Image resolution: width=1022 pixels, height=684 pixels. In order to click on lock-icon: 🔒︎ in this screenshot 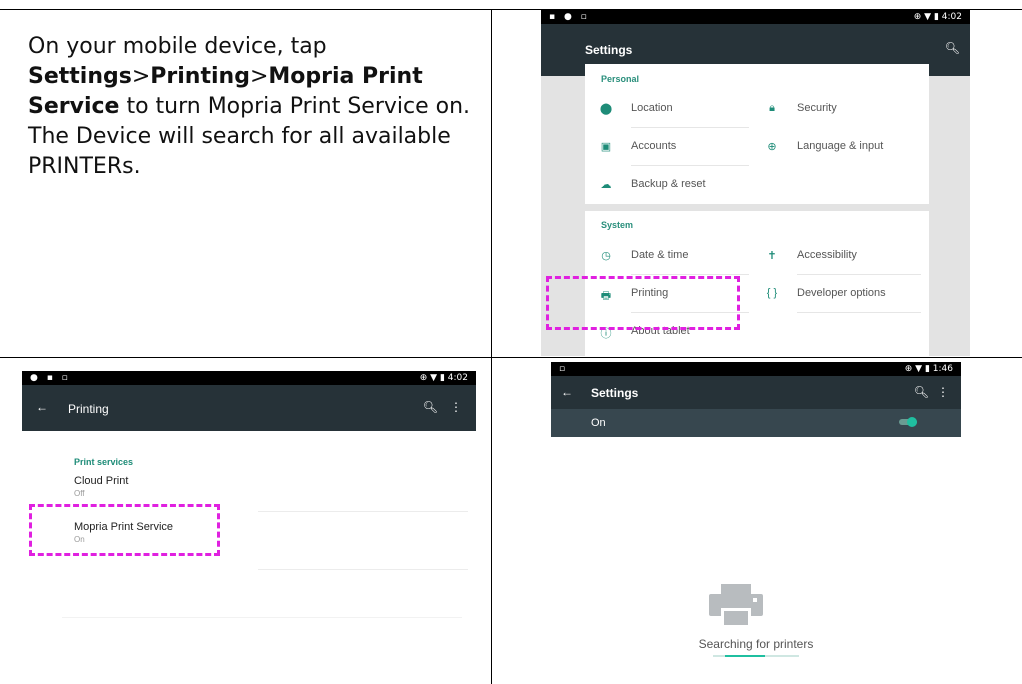, I will do `click(772, 108)`.